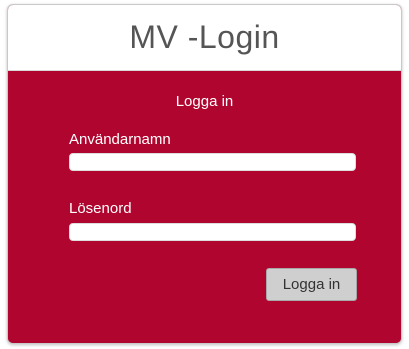  Describe the element at coordinates (212, 162) in the screenshot. I see `username-field` at that location.